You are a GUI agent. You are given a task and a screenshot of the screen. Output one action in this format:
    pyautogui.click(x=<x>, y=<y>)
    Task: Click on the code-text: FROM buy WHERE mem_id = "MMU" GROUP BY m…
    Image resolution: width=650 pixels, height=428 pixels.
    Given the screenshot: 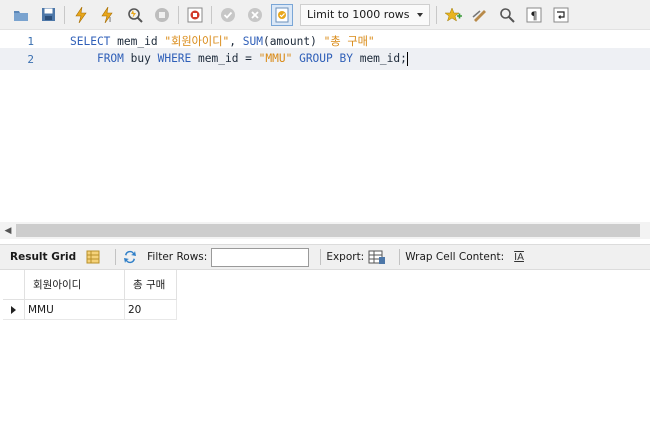 What is the action you would take?
    pyautogui.click(x=239, y=59)
    